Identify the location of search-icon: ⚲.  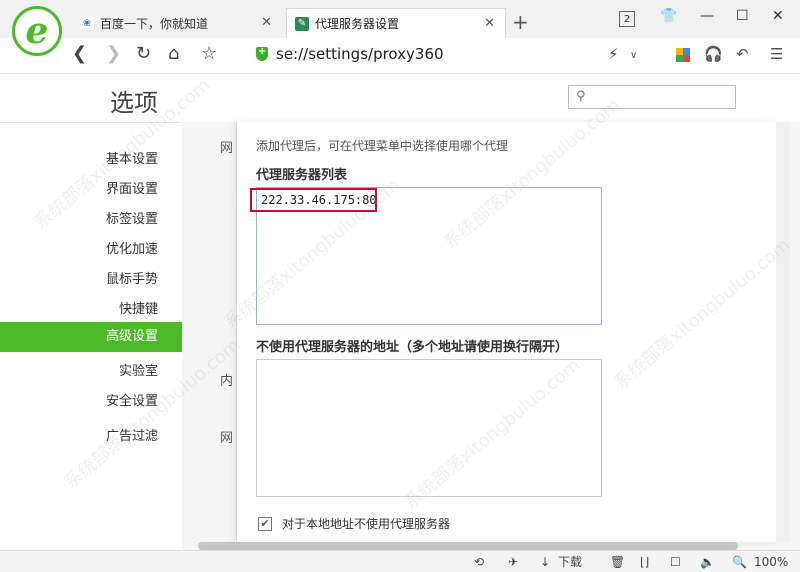
(581, 96).